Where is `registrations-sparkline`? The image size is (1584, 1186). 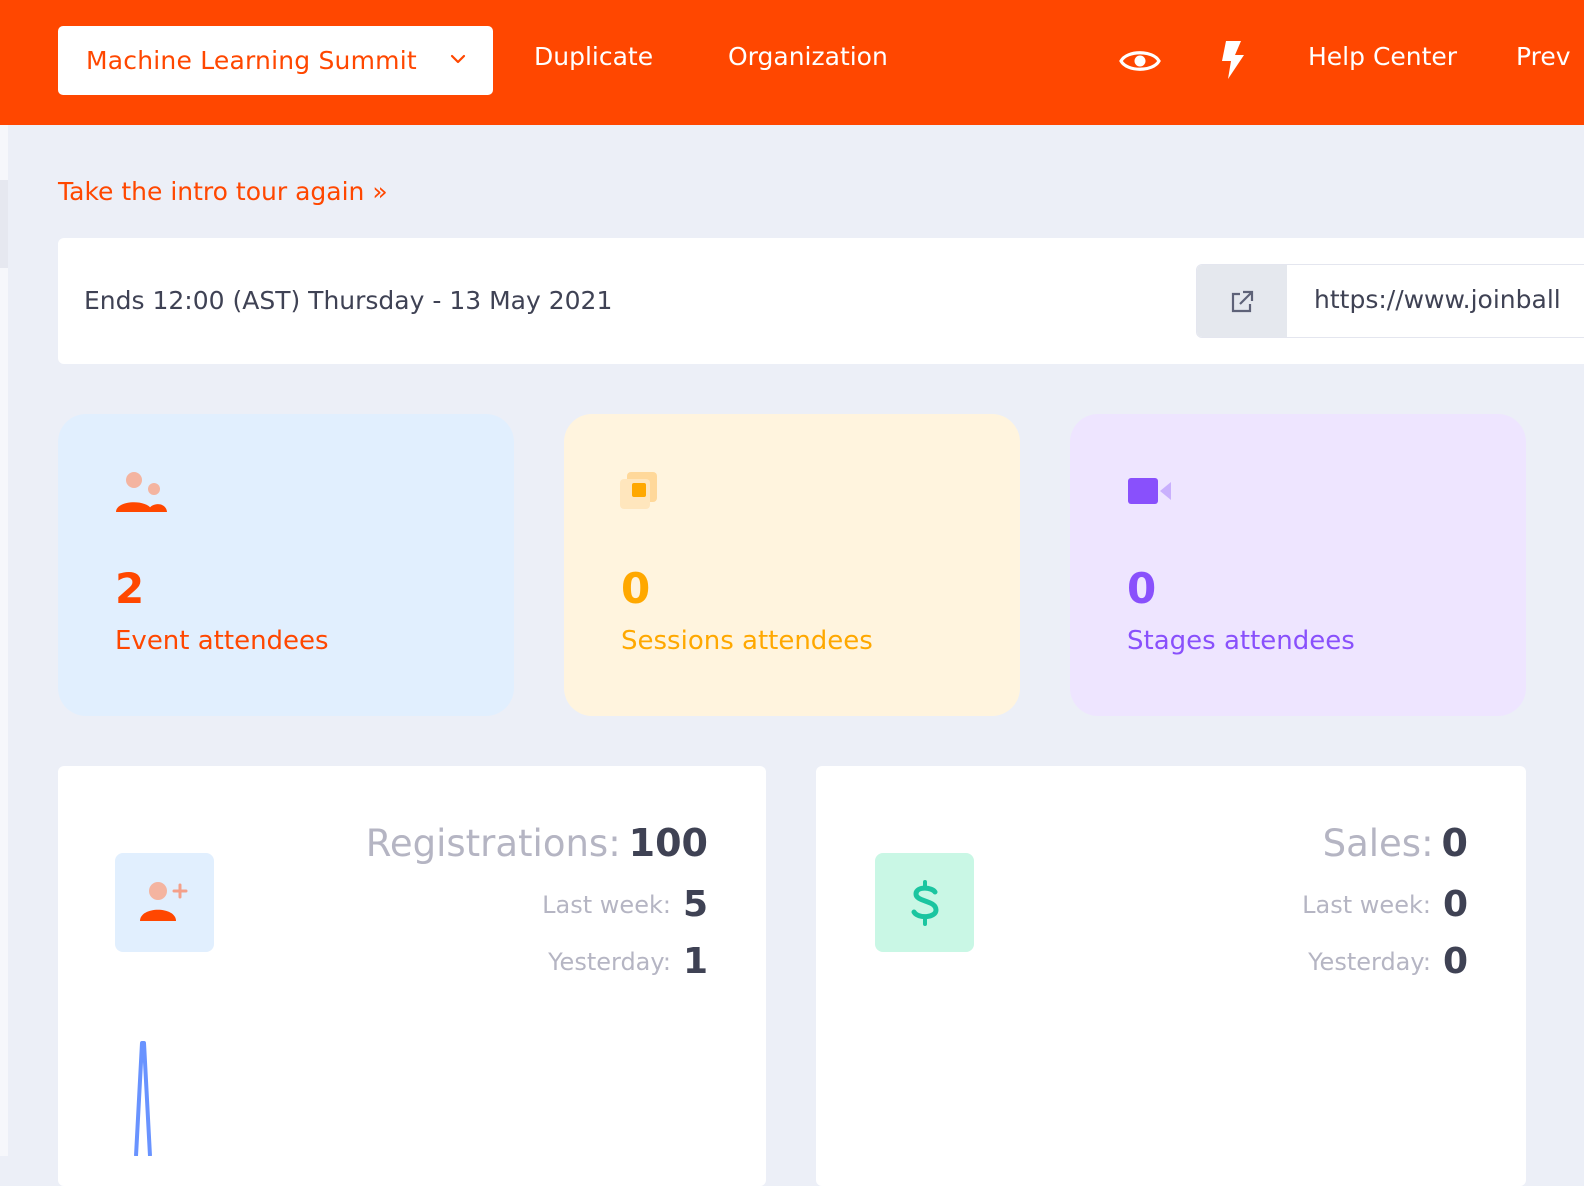
registrations-sparkline is located at coordinates (143, 1098).